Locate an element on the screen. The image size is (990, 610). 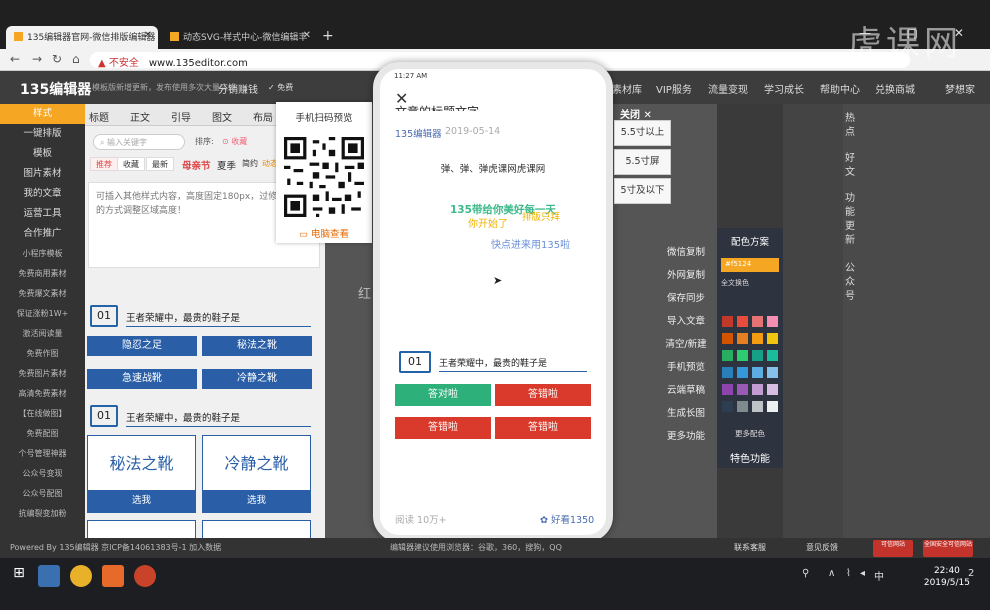
choice-card is located at coordinates (141, 529).